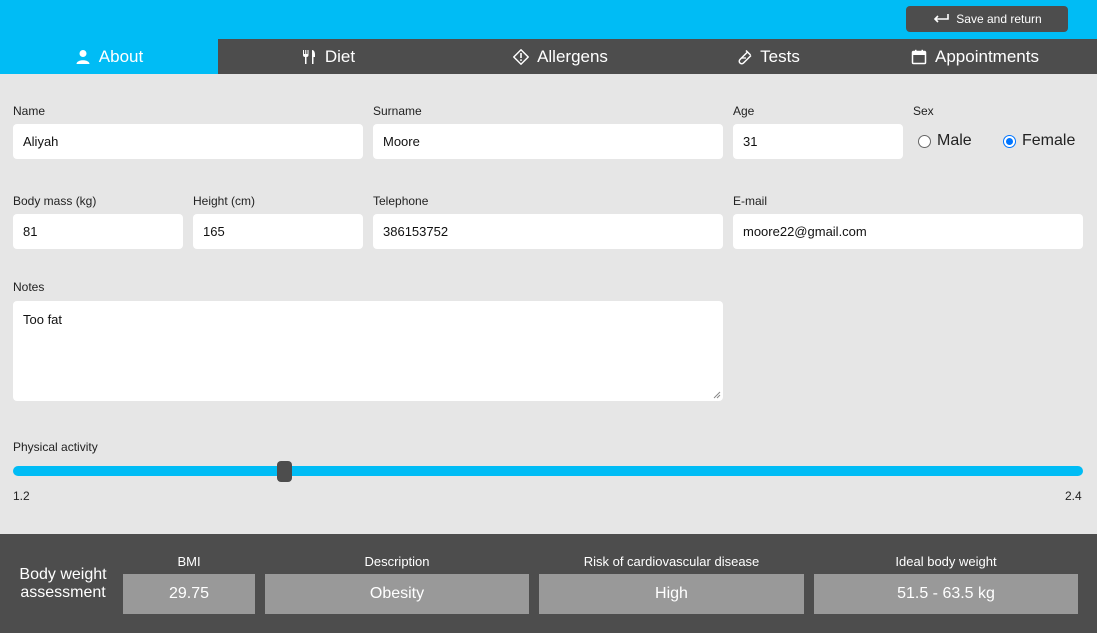  Describe the element at coordinates (224, 201) in the screenshot. I see `height-label: Height (cm)` at that location.